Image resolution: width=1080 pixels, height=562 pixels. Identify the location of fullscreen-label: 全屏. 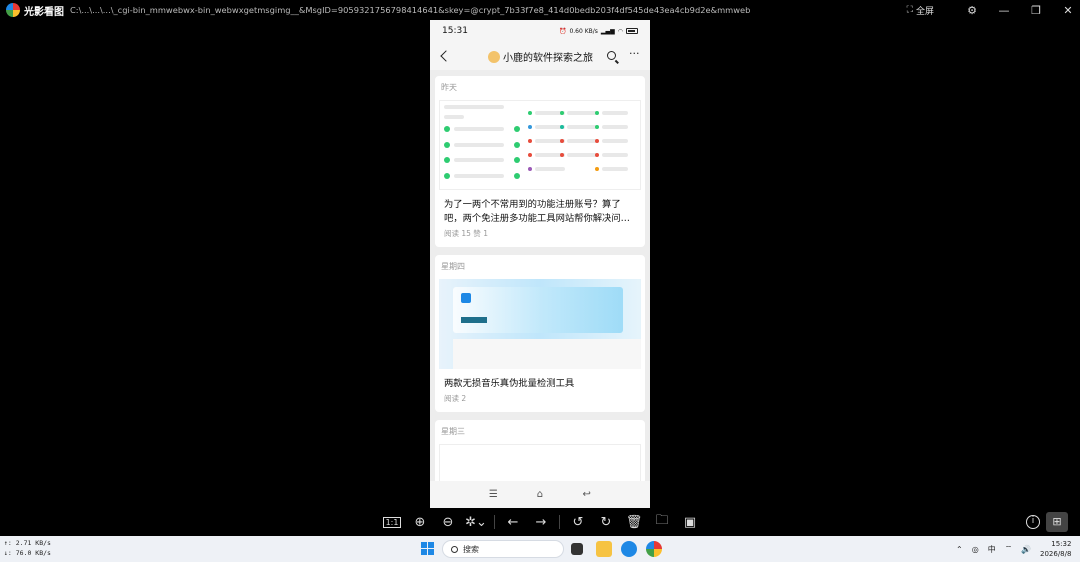
(924, 11).